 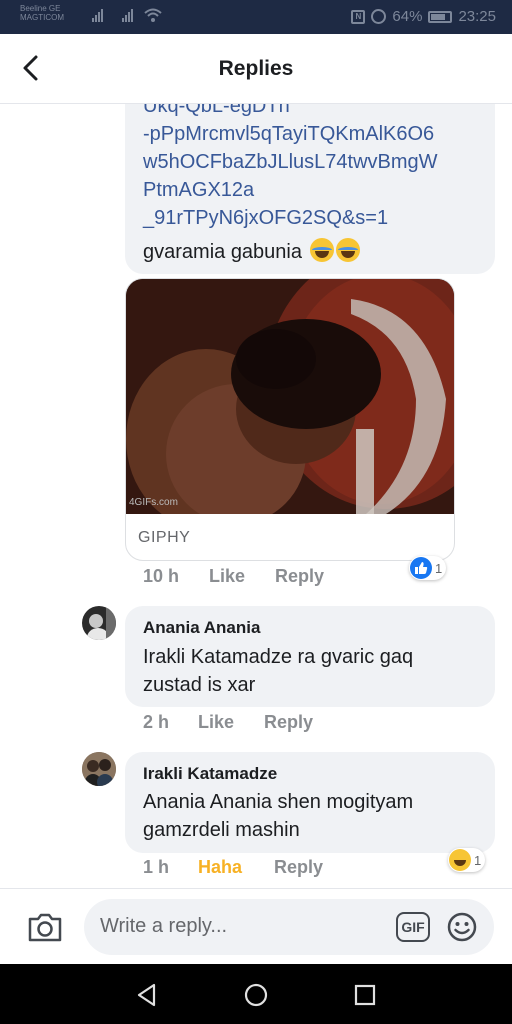 I want to click on reaction-count-3: 1, so click(x=478, y=860).